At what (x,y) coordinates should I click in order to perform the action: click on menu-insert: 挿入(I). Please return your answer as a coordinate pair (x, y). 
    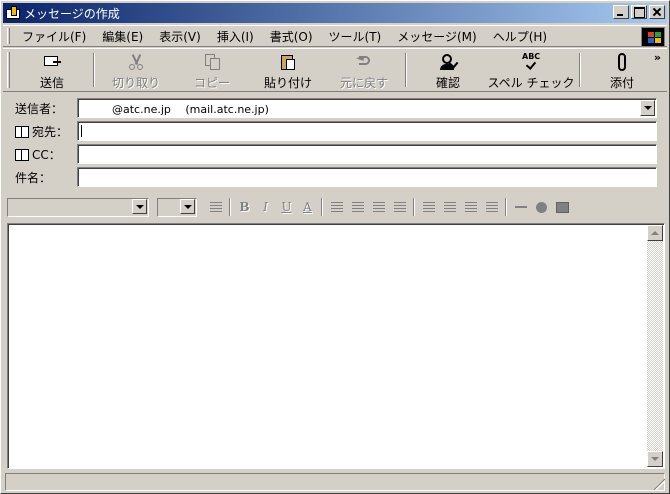
    Looking at the image, I should click on (235, 36).